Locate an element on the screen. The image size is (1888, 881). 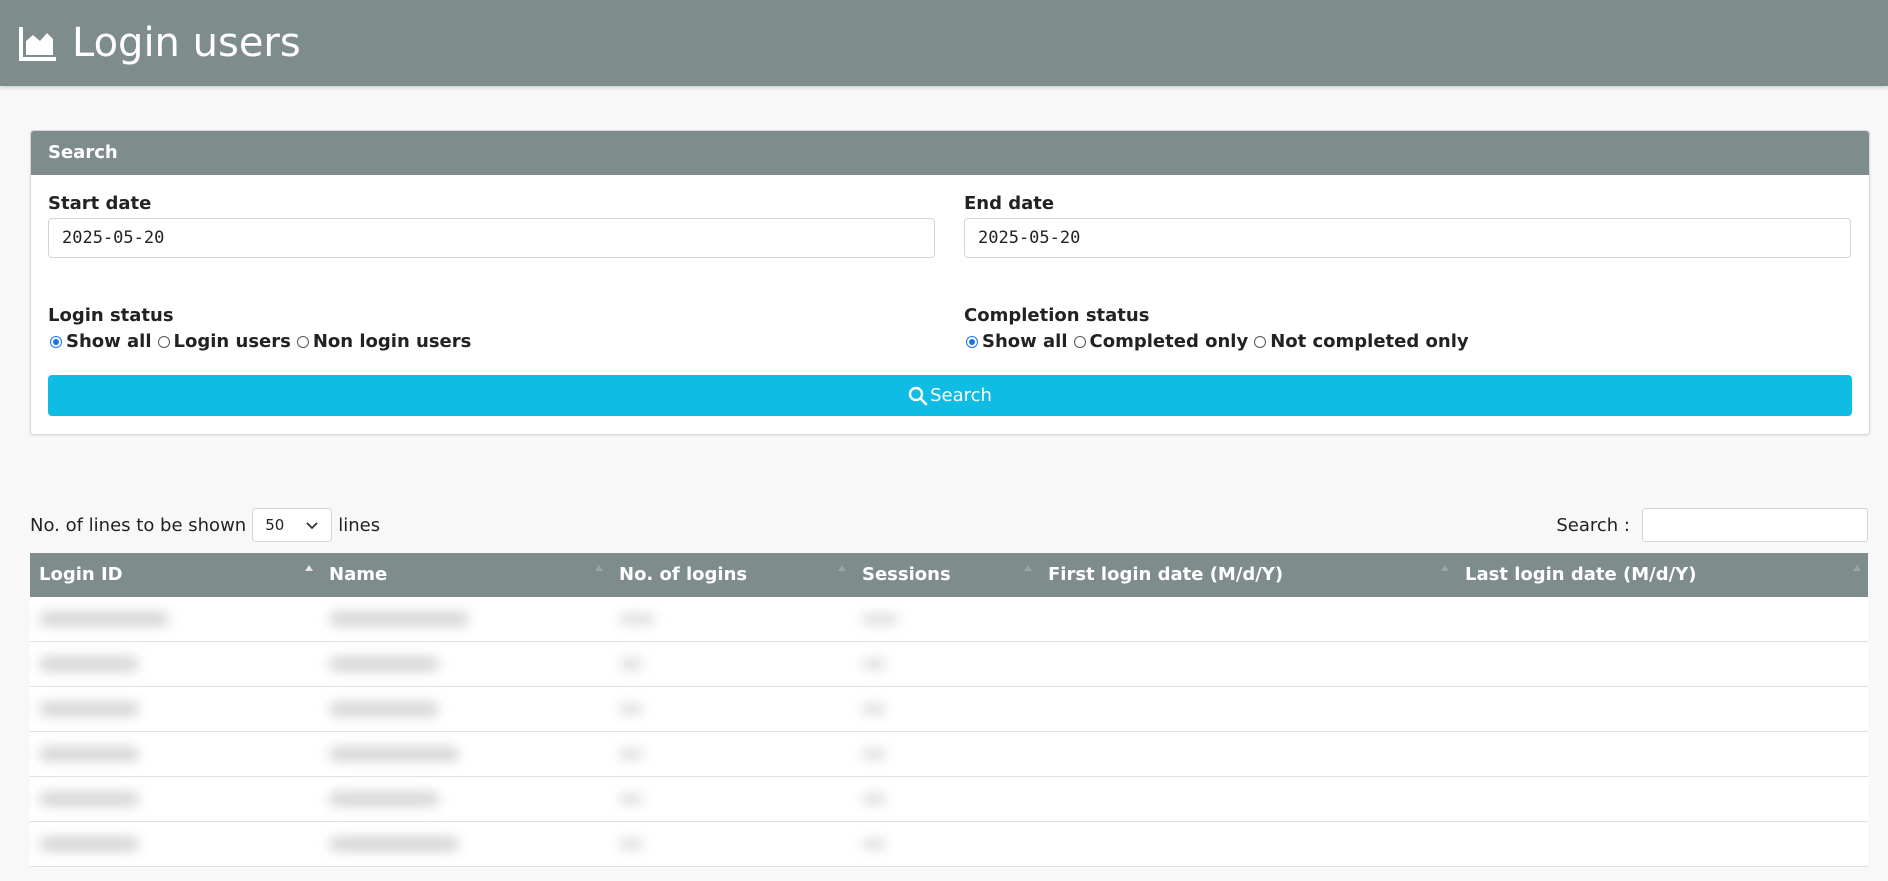
column-name: Name is located at coordinates (465, 575).